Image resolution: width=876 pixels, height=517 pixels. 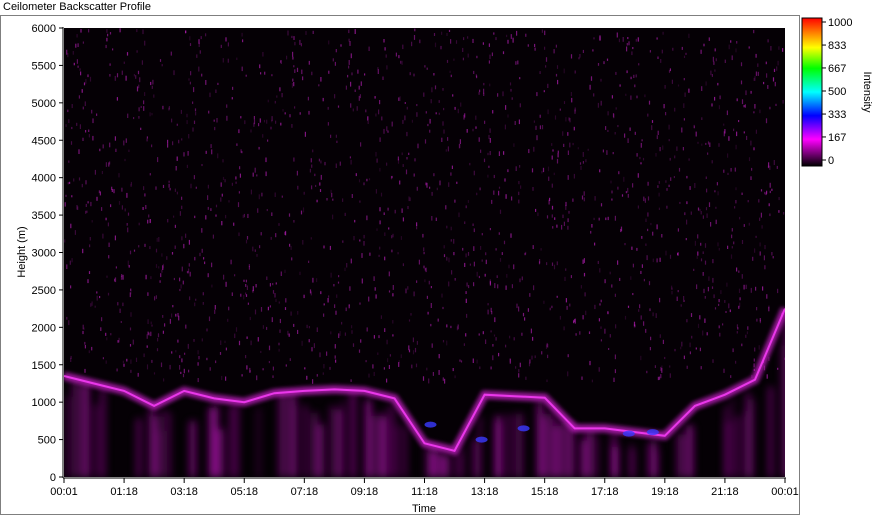 What do you see at coordinates (44, 403) in the screenshot?
I see `y-tick-label: 1000` at bounding box center [44, 403].